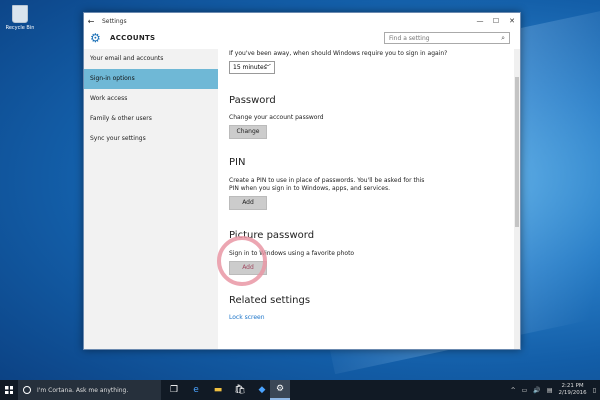 The height and width of the screenshot is (400, 600). What do you see at coordinates (151, 119) in the screenshot?
I see `sidebar-item-family-users: Family & other users` at bounding box center [151, 119].